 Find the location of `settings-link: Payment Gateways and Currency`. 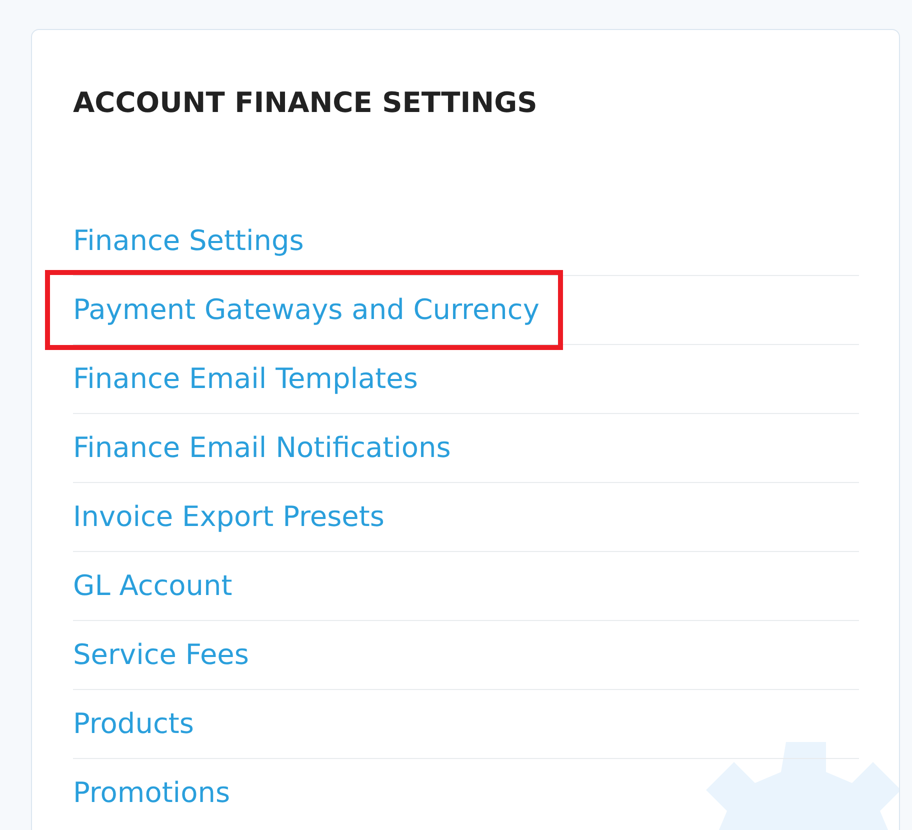

settings-link: Payment Gateways and Currency is located at coordinates (304, 310).